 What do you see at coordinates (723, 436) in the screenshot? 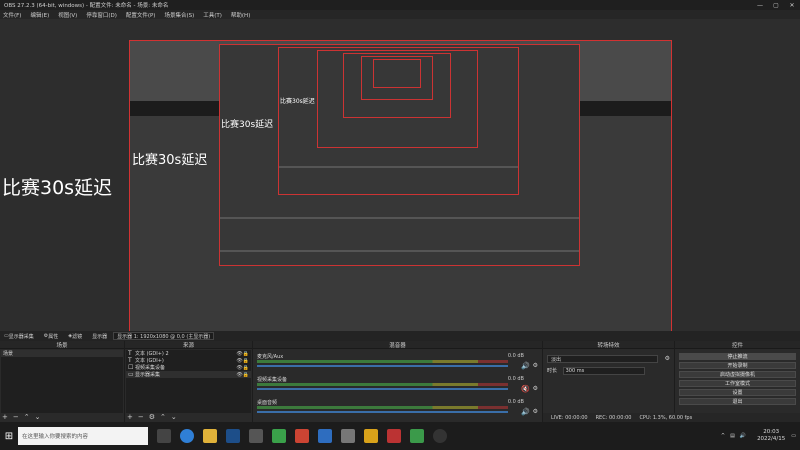
I see `tray-chevron-icon: ^` at bounding box center [723, 436].